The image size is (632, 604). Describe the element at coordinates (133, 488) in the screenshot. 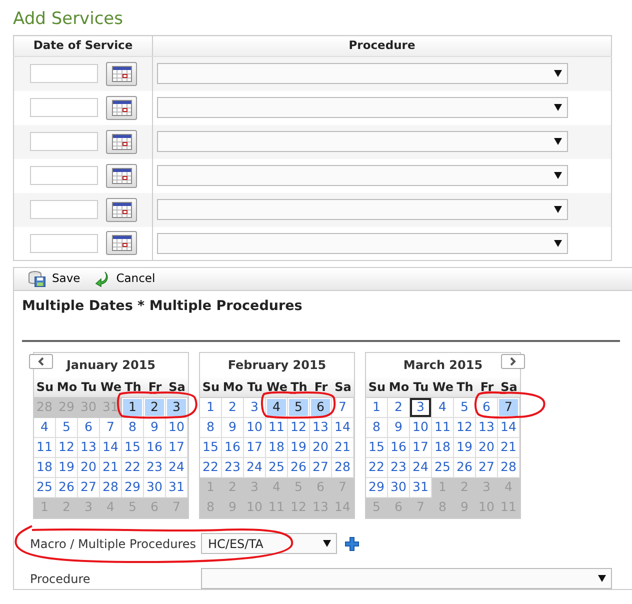

I see `day-cell: 29` at that location.